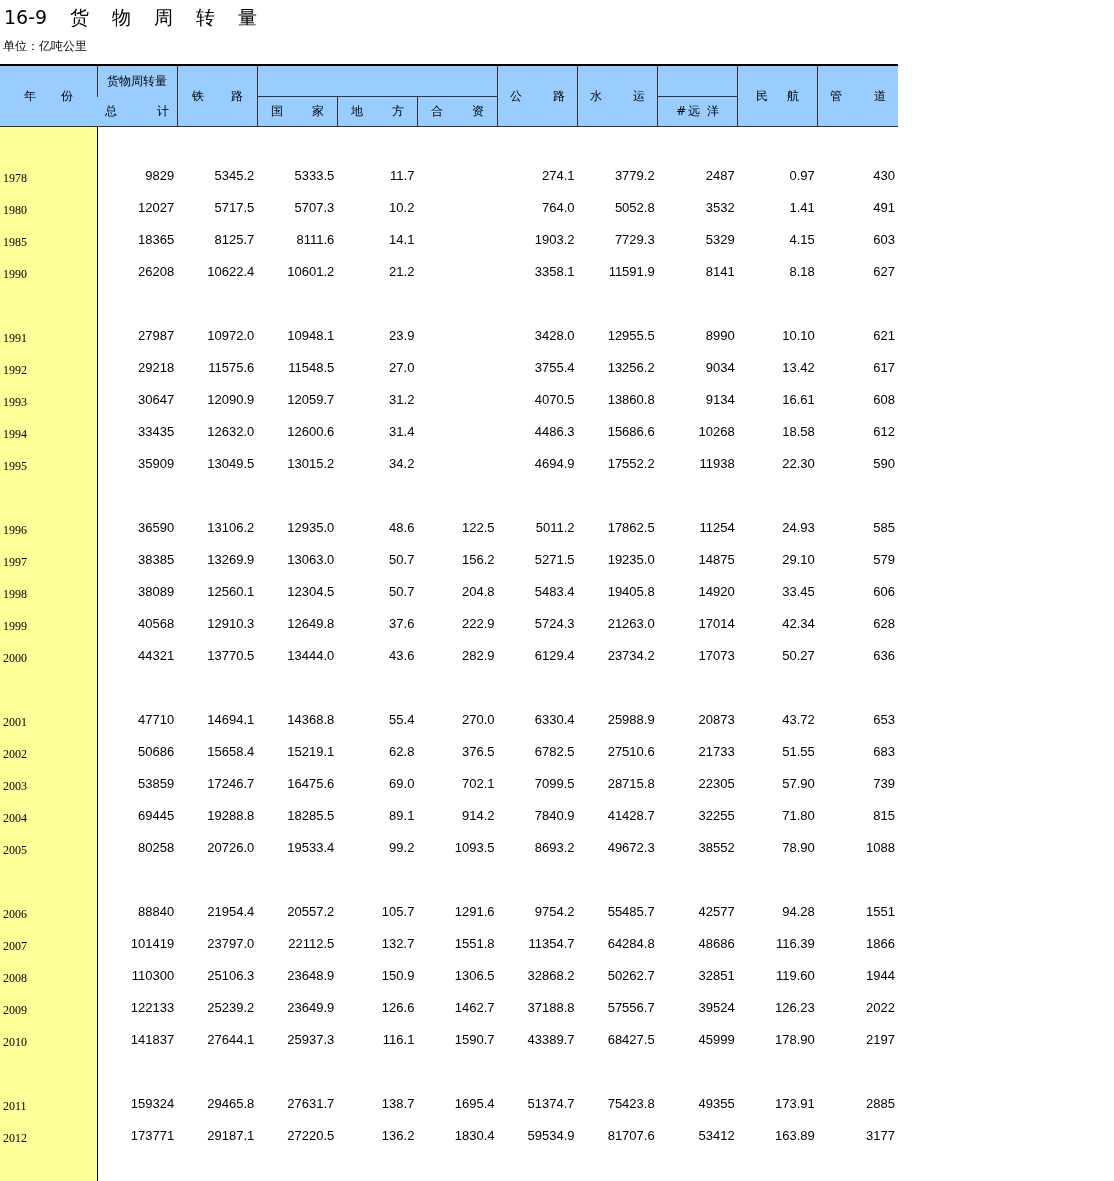 The width and height of the screenshot is (1114, 1181). What do you see at coordinates (49, 463) in the screenshot?
I see `year-cell: 1995` at bounding box center [49, 463].